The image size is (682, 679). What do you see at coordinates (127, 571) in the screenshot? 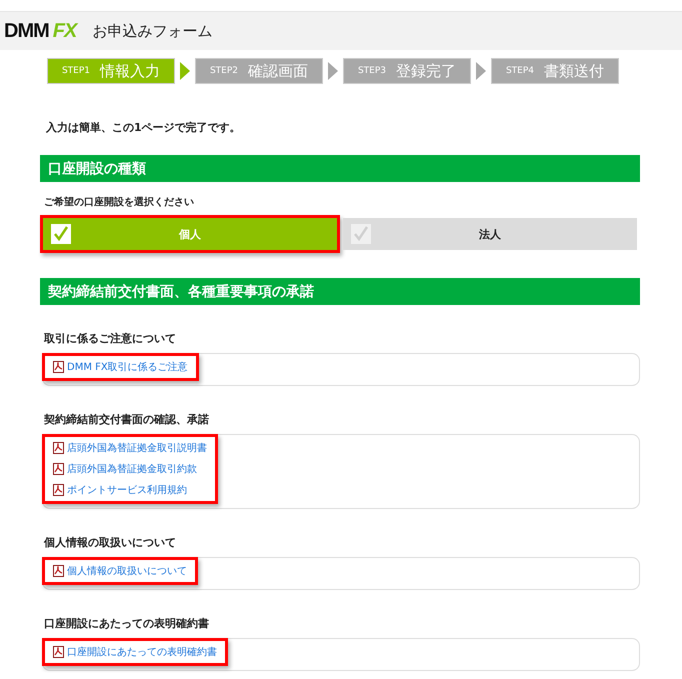
I see `document-link: 個人情報の取扱いについて` at bounding box center [127, 571].